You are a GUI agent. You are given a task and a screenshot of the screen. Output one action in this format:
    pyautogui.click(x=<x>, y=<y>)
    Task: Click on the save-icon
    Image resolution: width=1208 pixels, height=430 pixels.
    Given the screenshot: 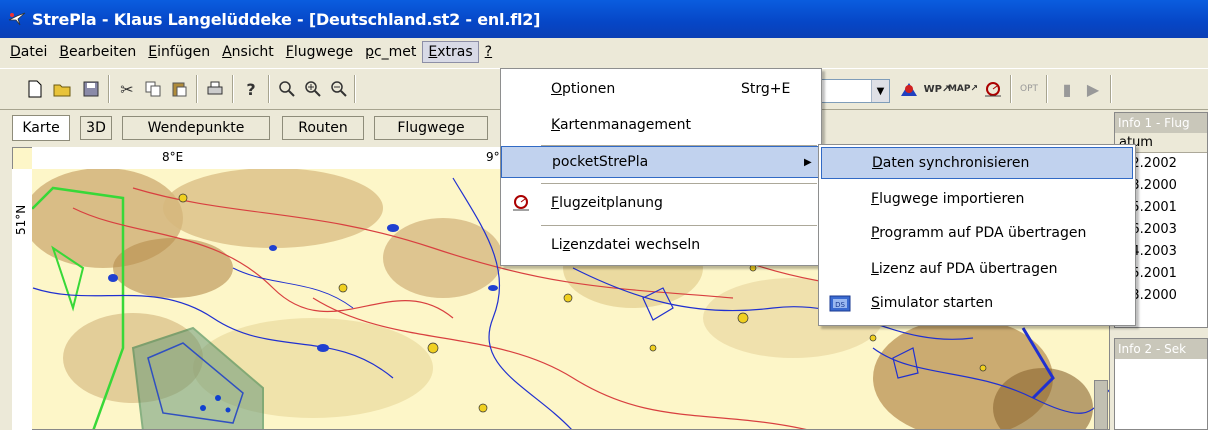 What is the action you would take?
    pyautogui.click(x=91, y=89)
    